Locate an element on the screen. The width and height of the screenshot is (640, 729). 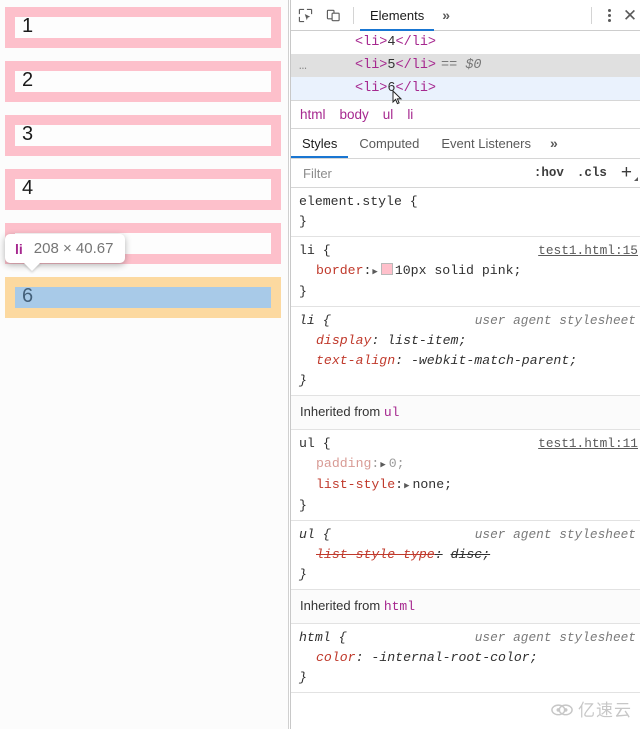
tab-elements: Elements is located at coordinates (397, 15).